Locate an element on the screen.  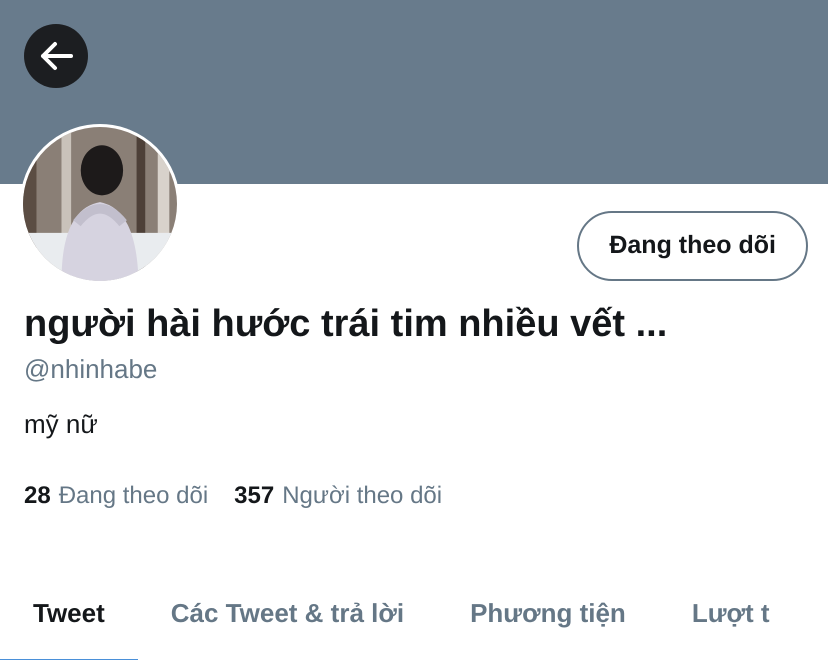
following-button: Đang theo dõi is located at coordinates (692, 246).